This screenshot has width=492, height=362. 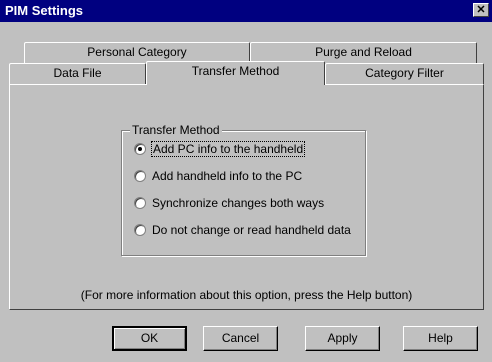 I want to click on option-add-pc-to-handheld: Add PC info to the handheld, so click(x=220, y=149).